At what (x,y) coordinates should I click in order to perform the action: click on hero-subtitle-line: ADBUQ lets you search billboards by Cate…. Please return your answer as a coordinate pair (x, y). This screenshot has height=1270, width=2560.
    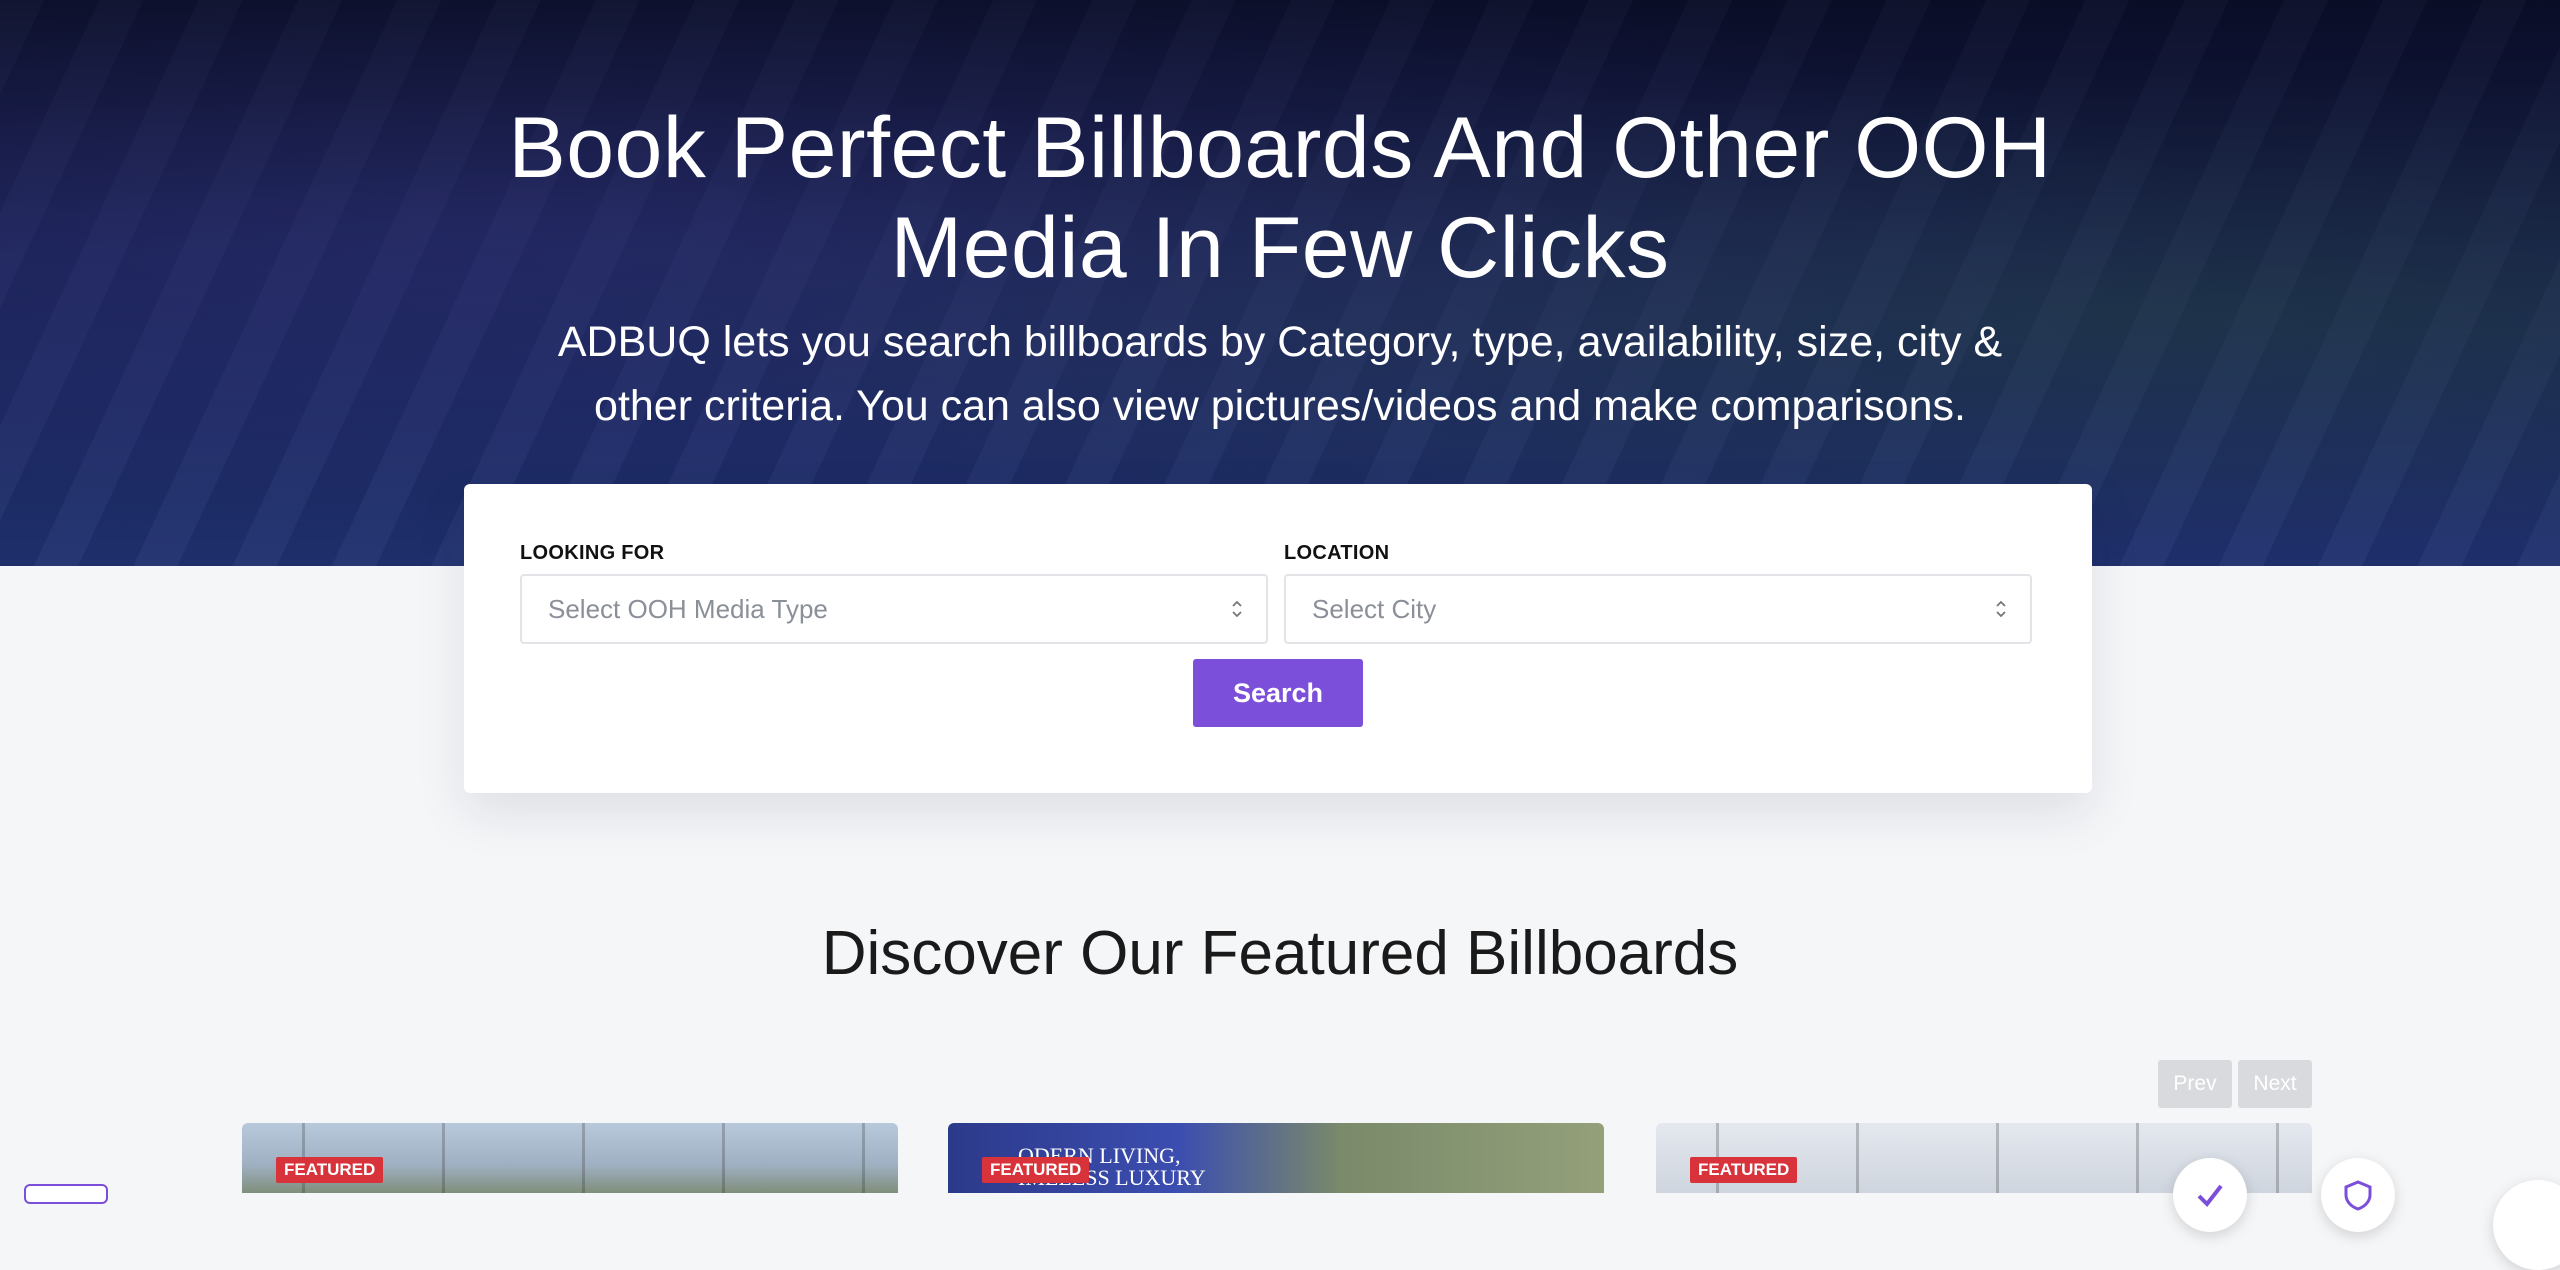
    Looking at the image, I should click on (1280, 342).